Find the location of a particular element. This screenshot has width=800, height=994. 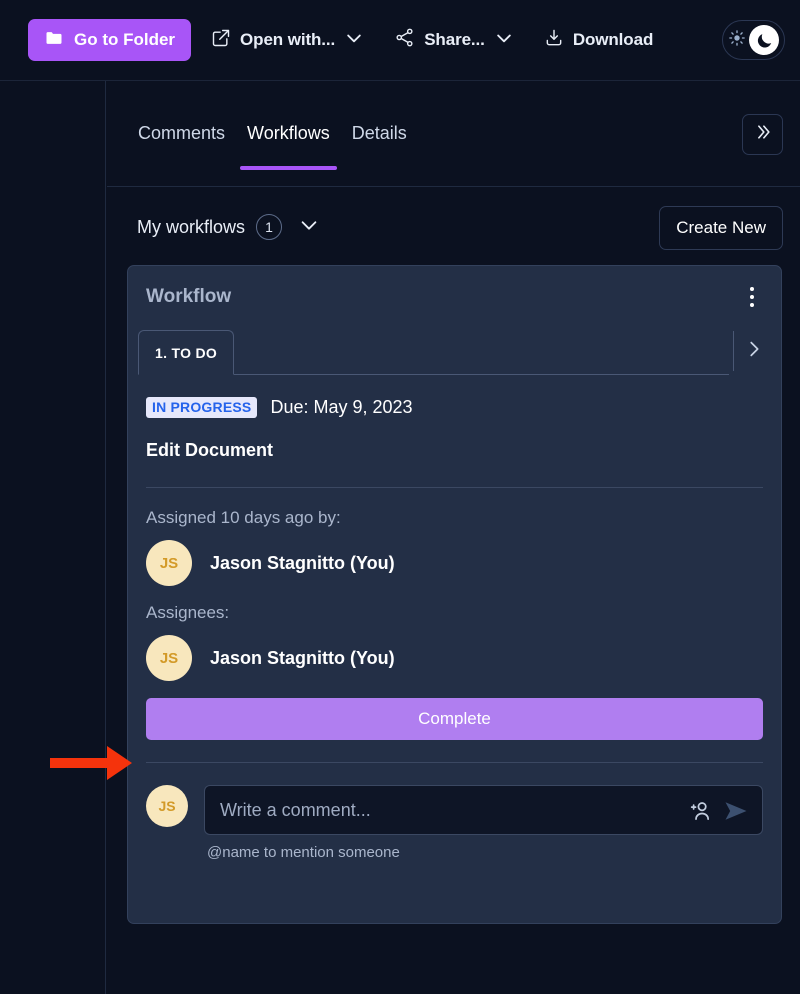

comment-column: @name to mention someone is located at coordinates (483, 823).